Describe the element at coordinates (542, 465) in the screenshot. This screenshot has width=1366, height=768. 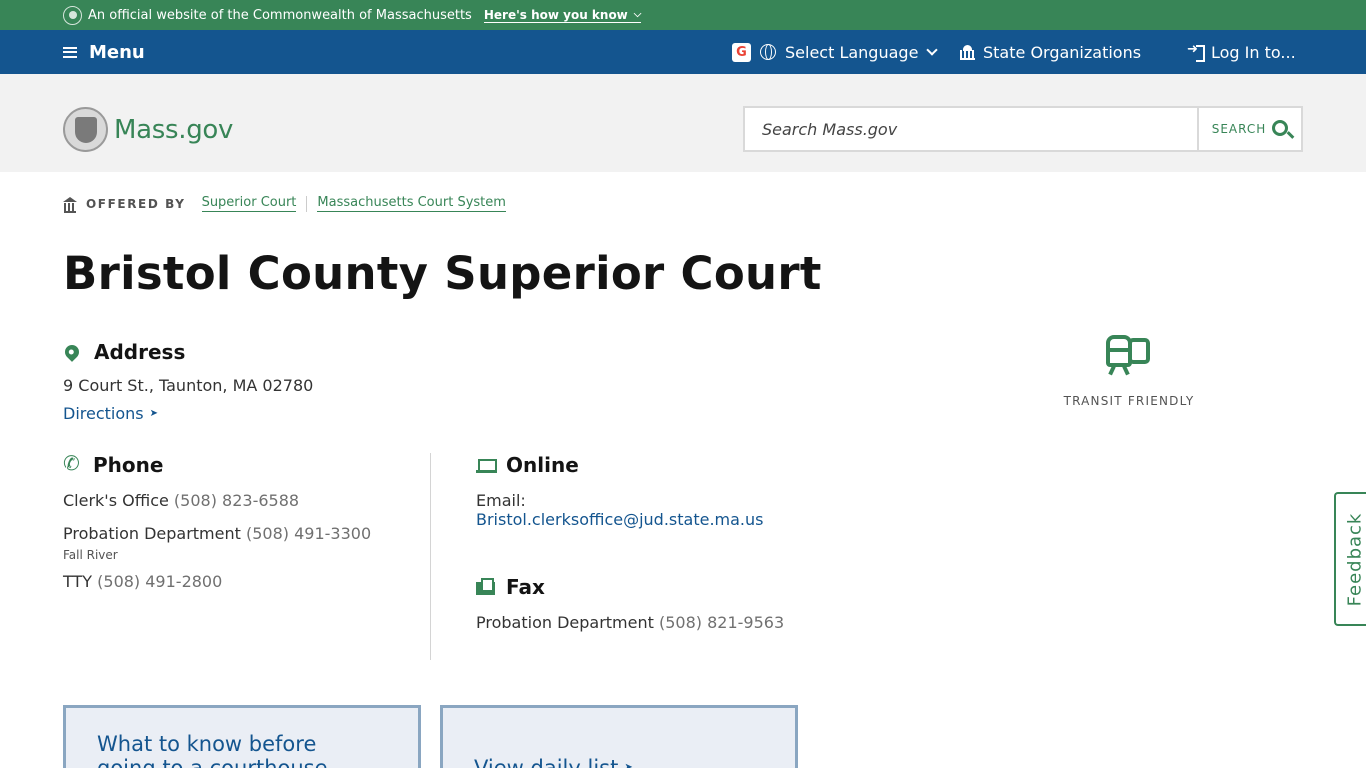
I see `online-heading: Online` at that location.